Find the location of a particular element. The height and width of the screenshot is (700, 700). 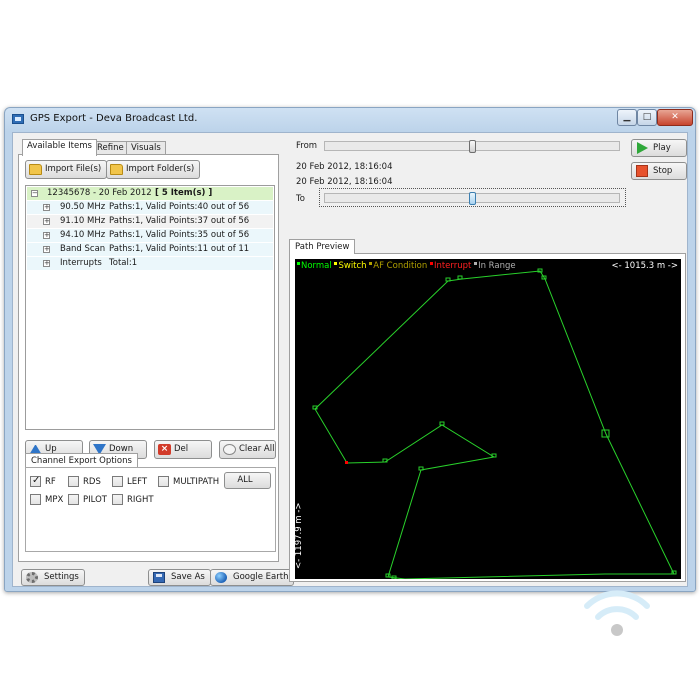

tab-channel-export-options: Channel Export Options is located at coordinates (81, 460).